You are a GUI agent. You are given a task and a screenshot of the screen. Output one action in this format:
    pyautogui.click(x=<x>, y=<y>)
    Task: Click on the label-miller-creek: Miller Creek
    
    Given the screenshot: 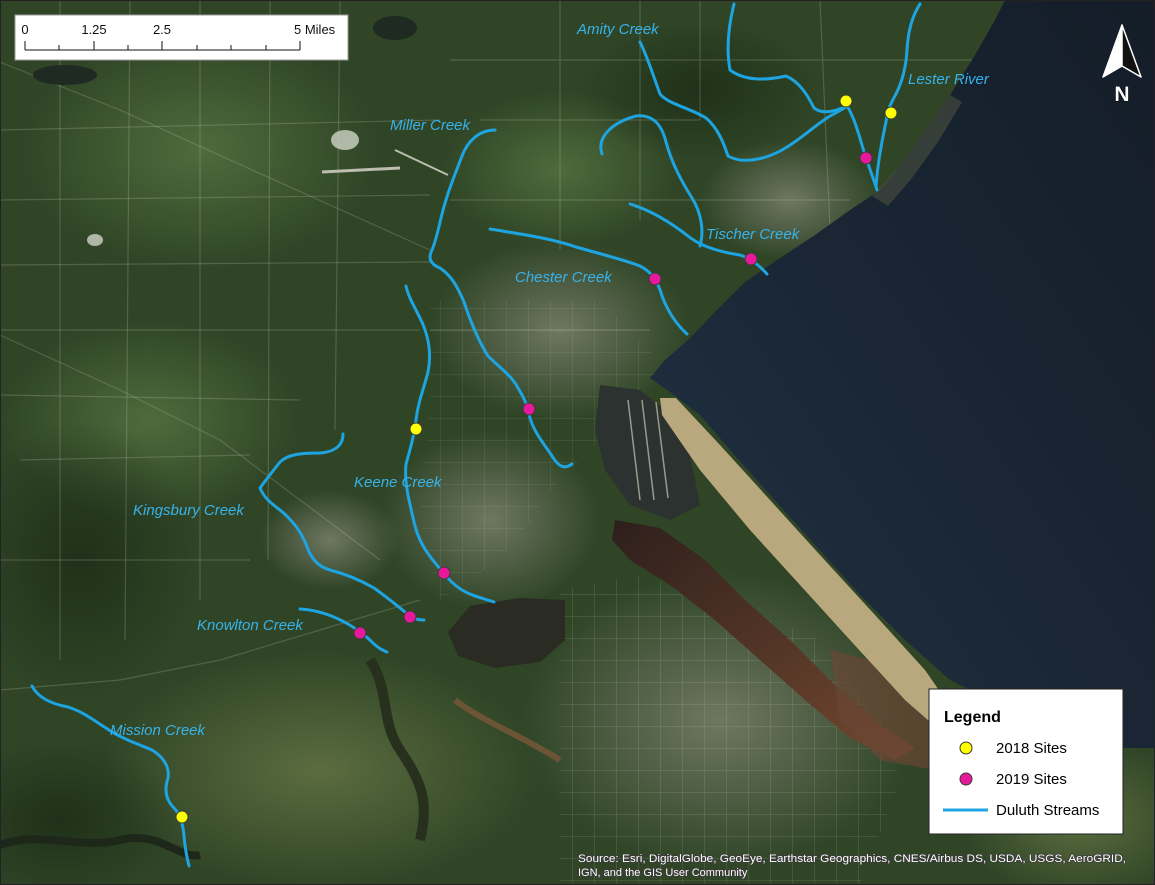 What is the action you would take?
    pyautogui.click(x=431, y=125)
    